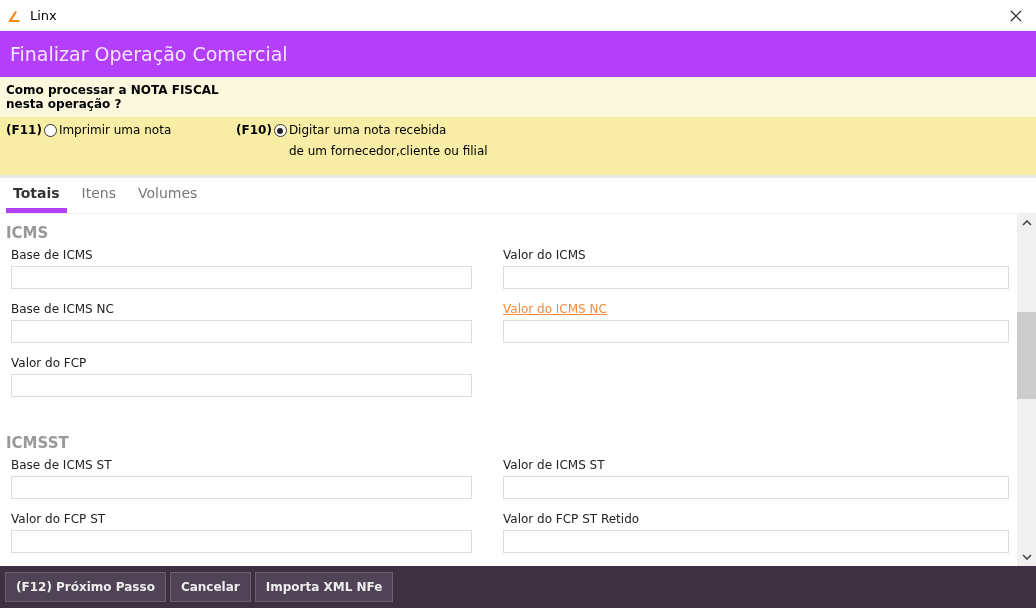 The height and width of the screenshot is (608, 1036). What do you see at coordinates (554, 465) in the screenshot?
I see `field-label: Valor de ICMS ST` at bounding box center [554, 465].